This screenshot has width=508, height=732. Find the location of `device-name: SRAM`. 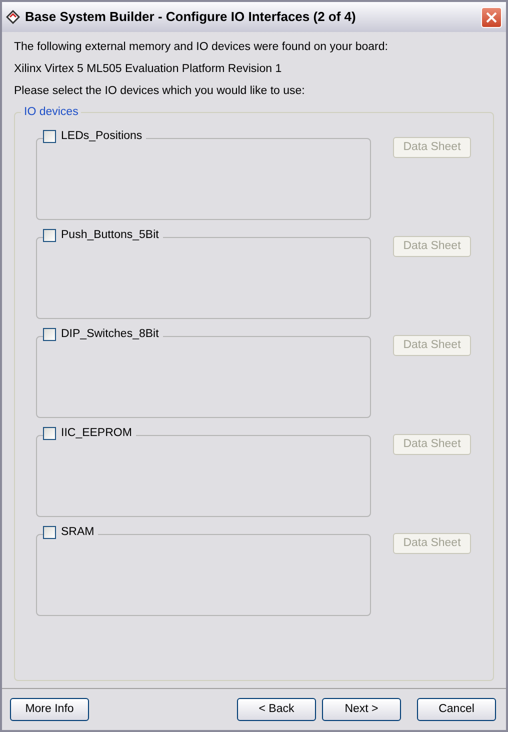

device-name: SRAM is located at coordinates (77, 532).